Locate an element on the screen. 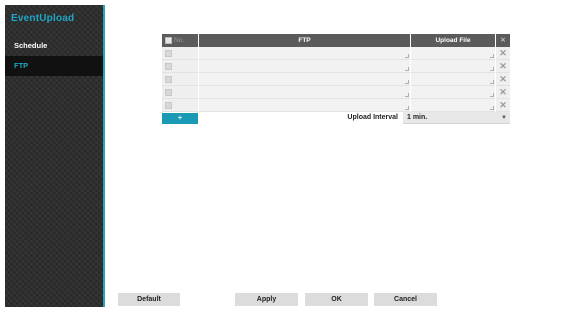 The image size is (563, 312). ok-button: OK is located at coordinates (336, 299).